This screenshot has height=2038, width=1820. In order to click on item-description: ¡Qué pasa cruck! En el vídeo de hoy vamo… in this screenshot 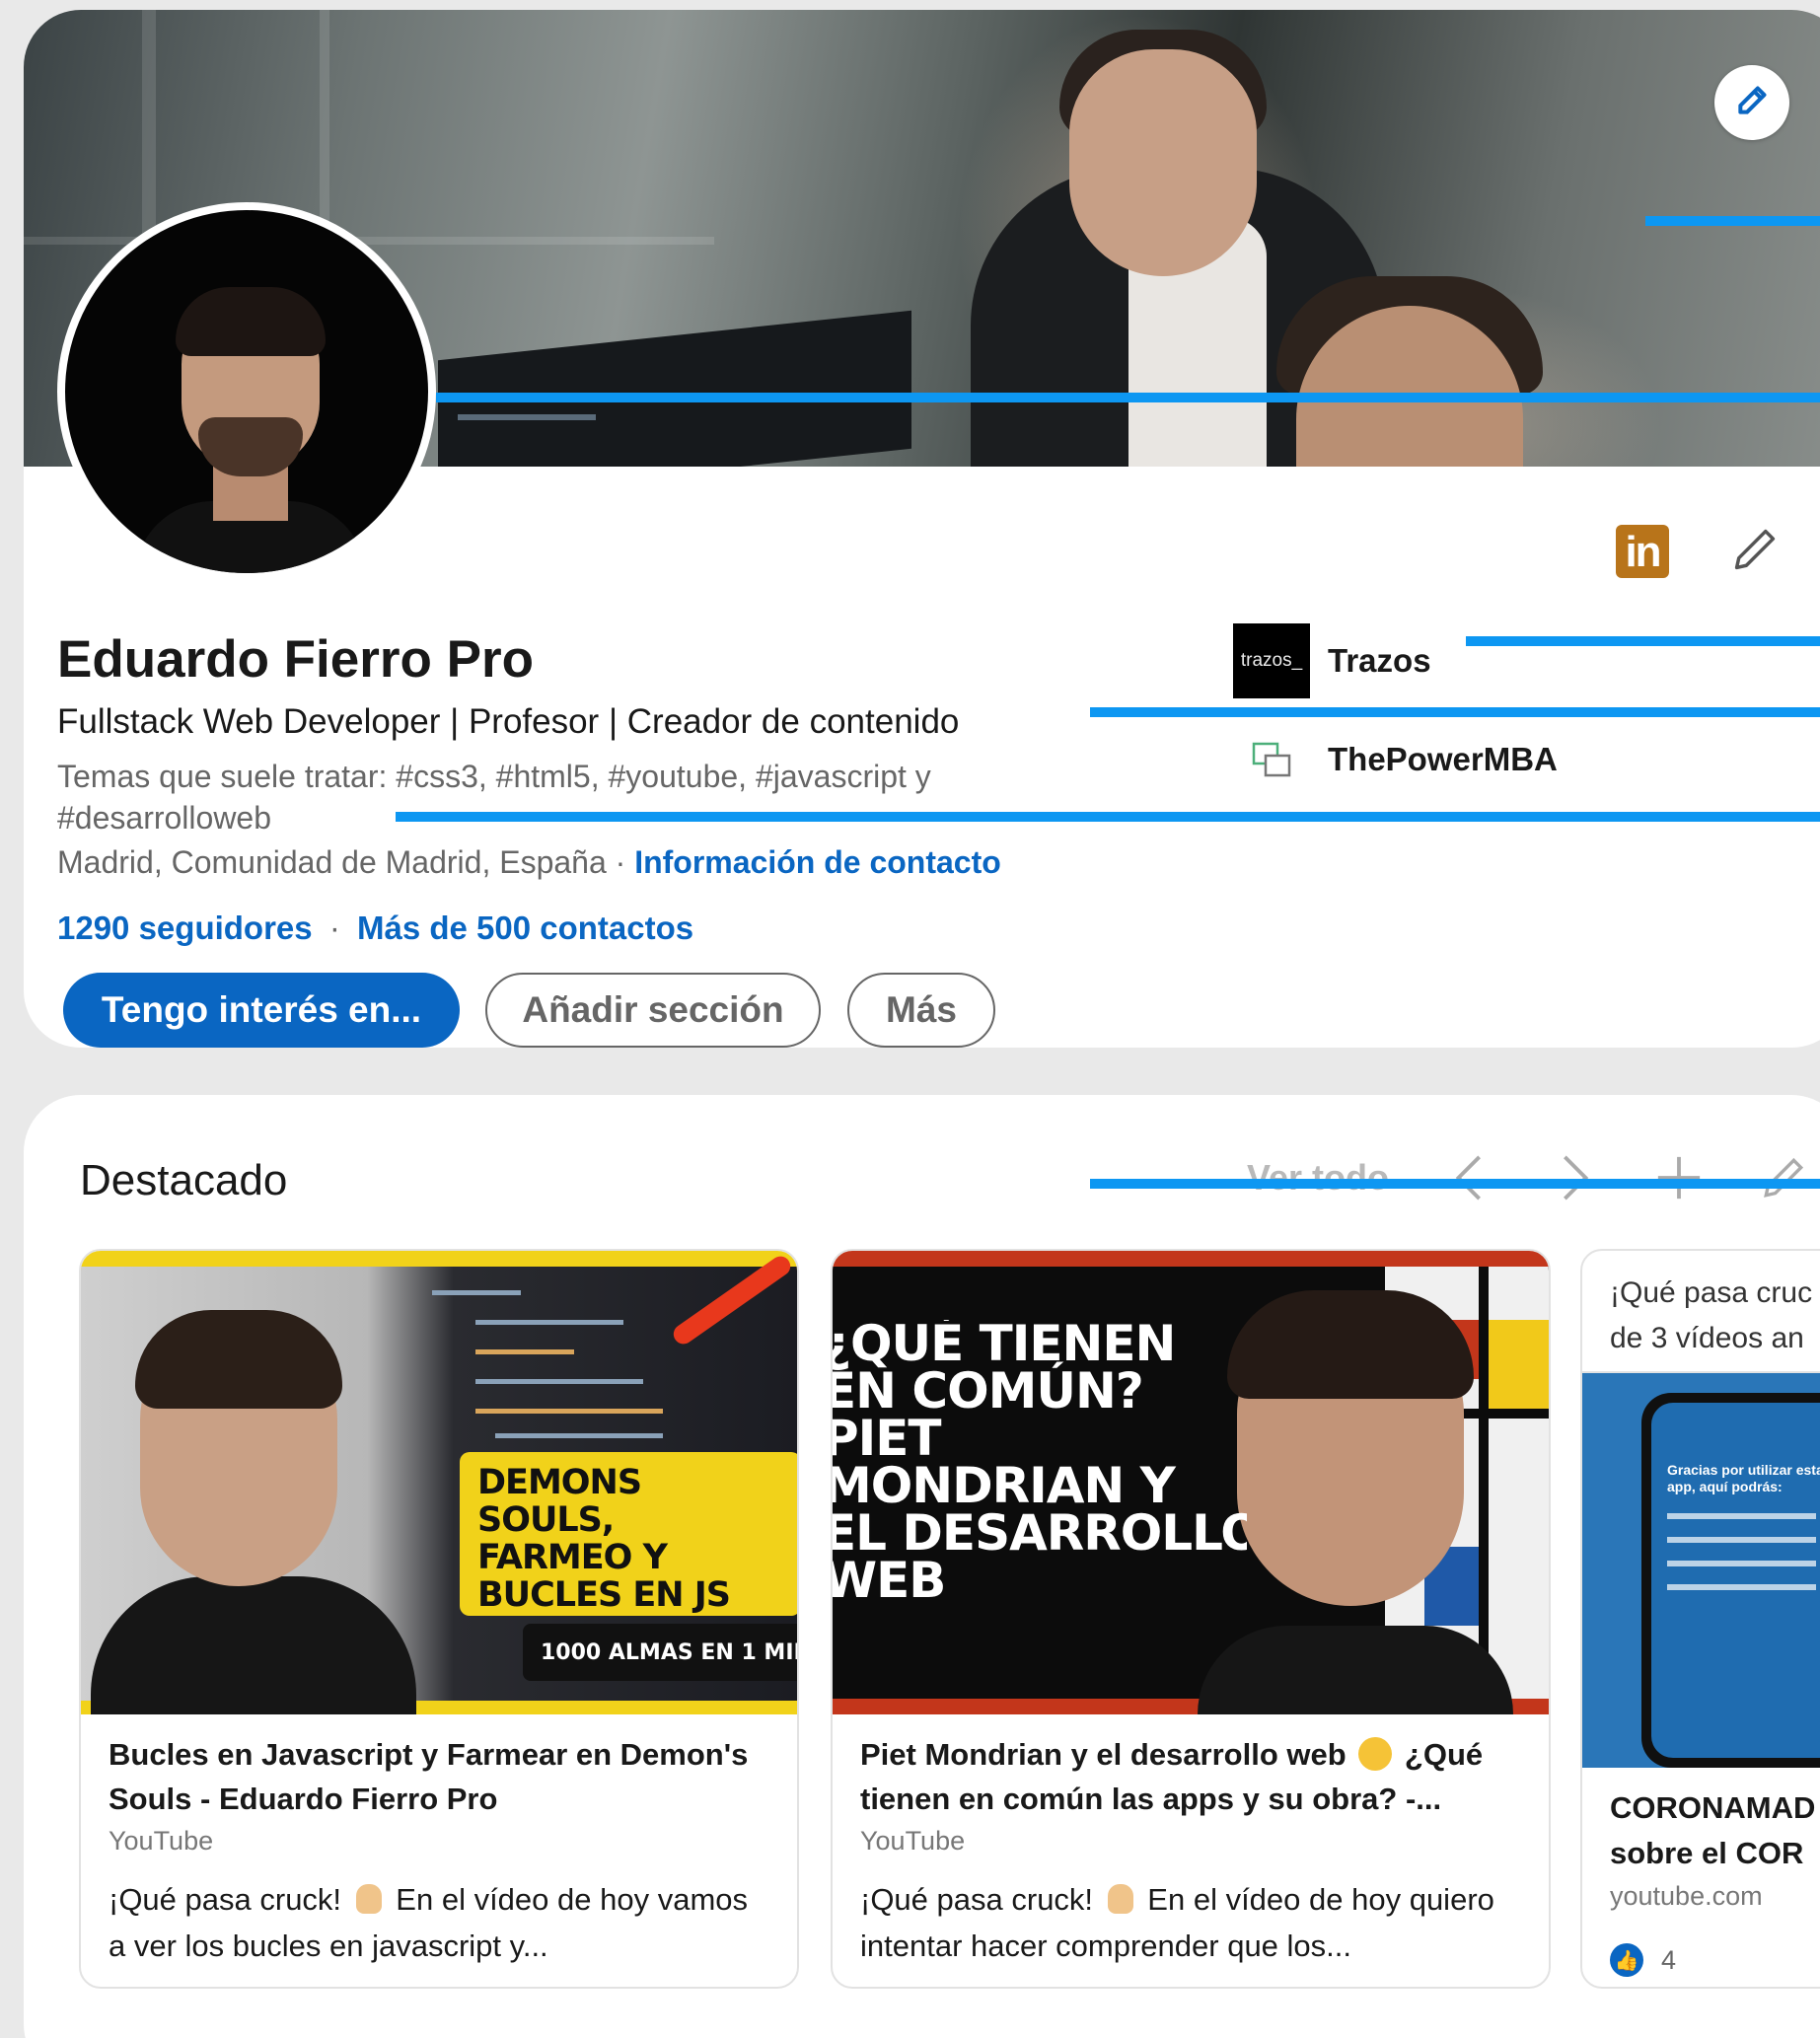, I will do `click(439, 1922)`.